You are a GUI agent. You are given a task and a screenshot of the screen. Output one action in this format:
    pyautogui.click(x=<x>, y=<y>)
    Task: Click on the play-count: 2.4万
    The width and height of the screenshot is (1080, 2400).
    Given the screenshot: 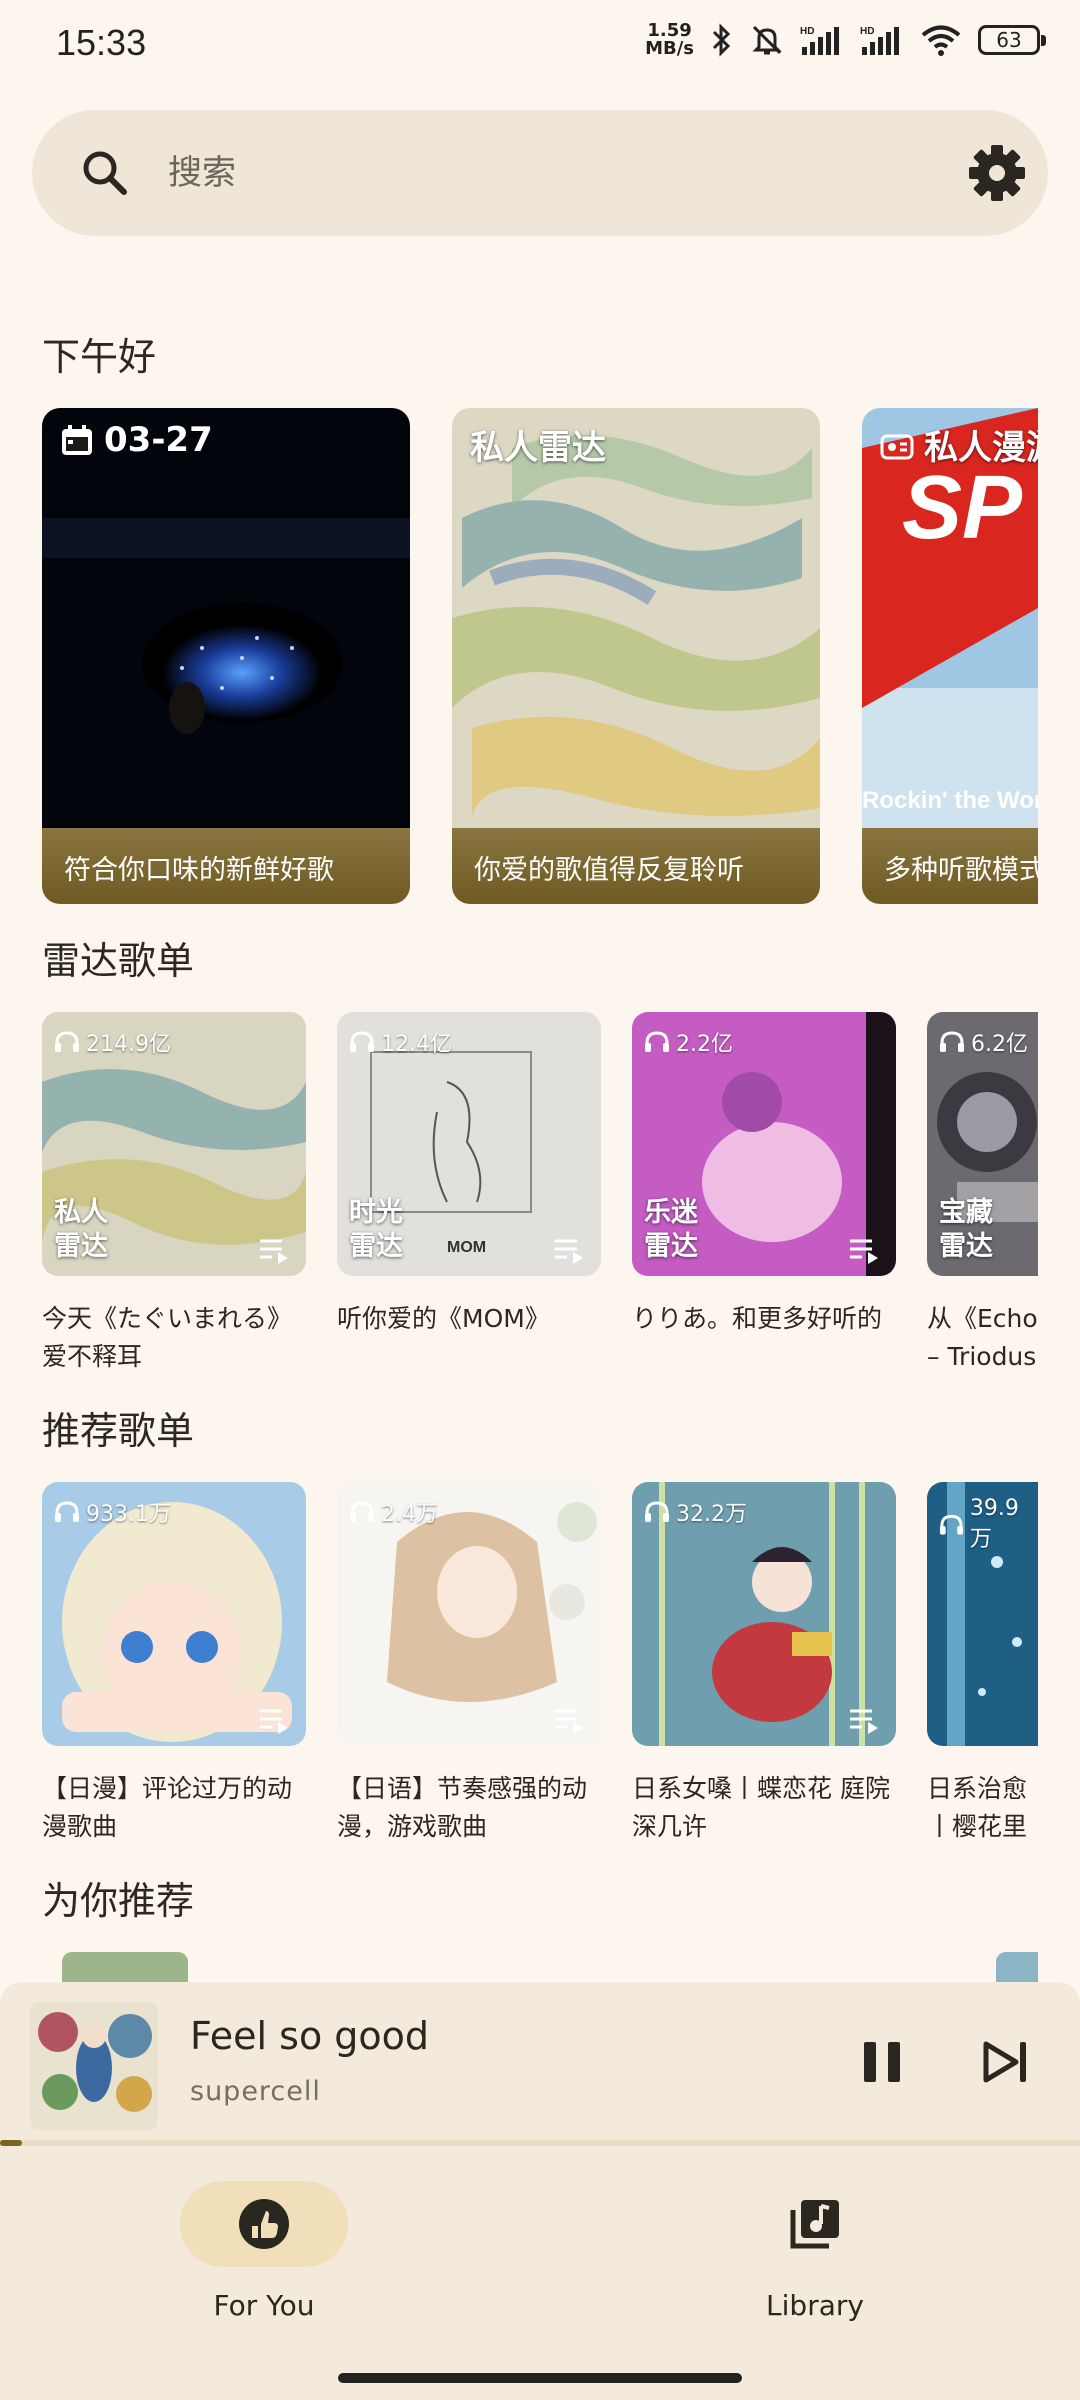 What is the action you would take?
    pyautogui.click(x=393, y=1512)
    